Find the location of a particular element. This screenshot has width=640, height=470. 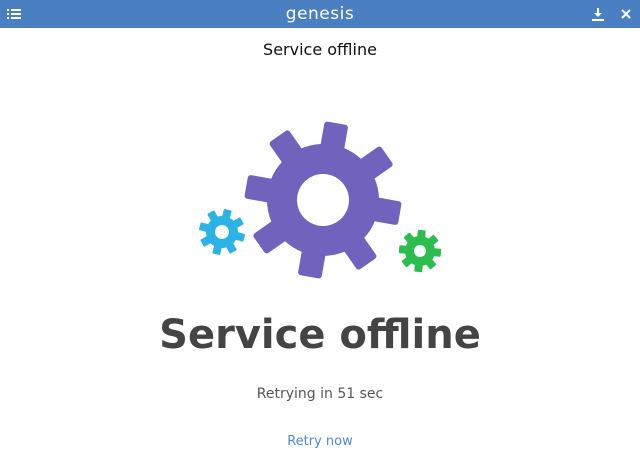

download-icon is located at coordinates (598, 14).